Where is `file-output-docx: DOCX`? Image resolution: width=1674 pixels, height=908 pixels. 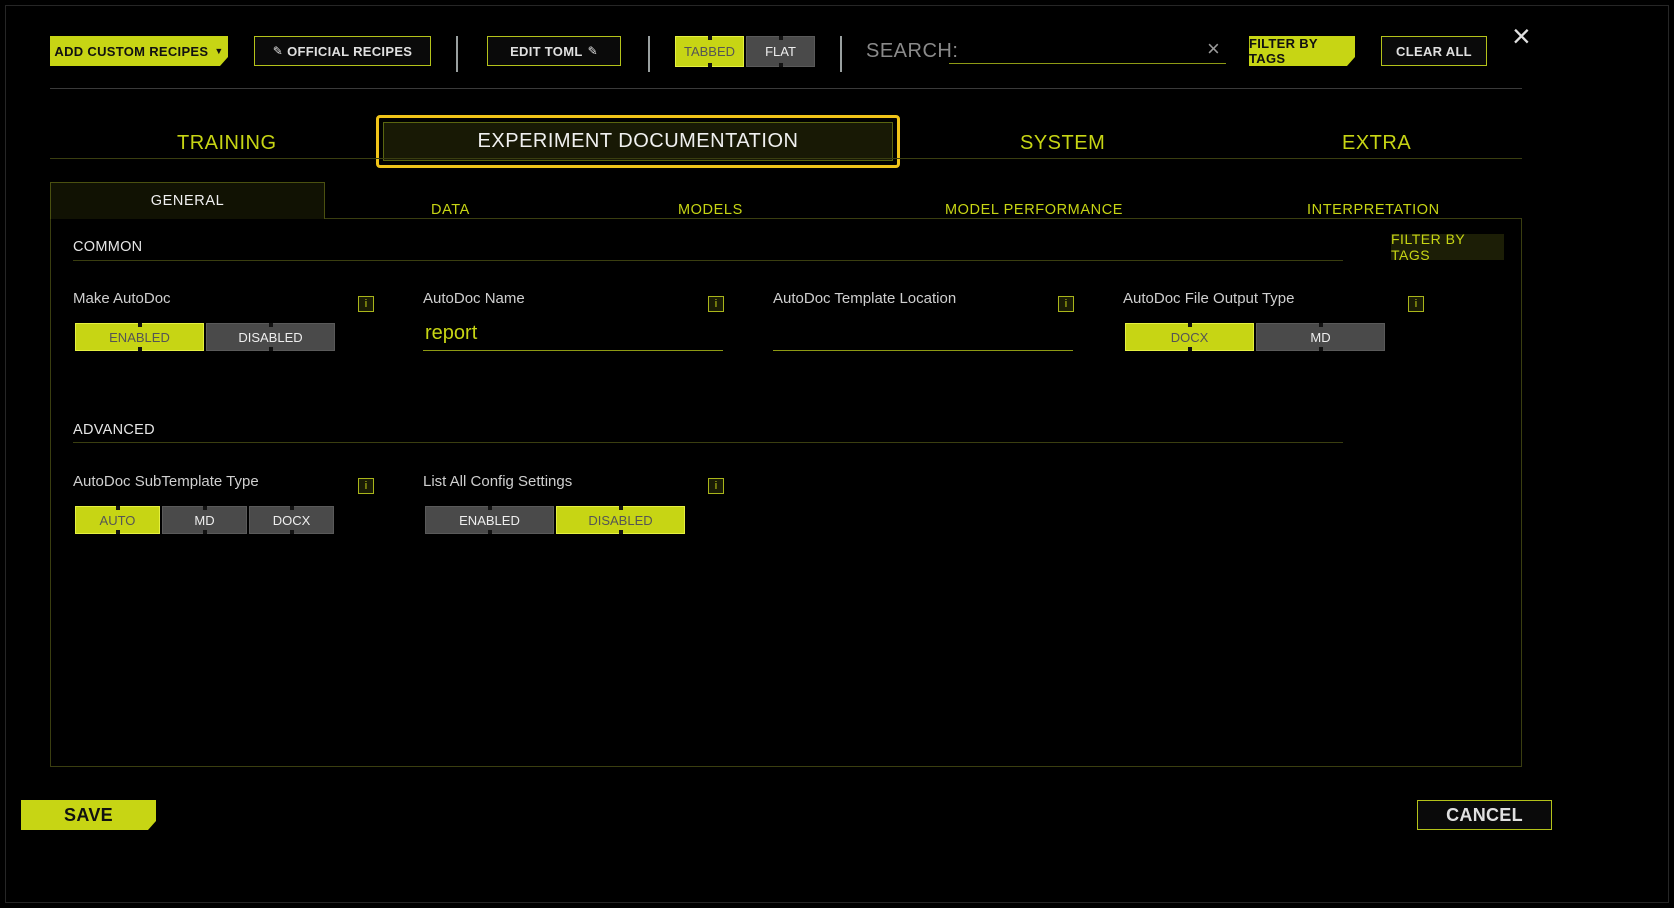 file-output-docx: DOCX is located at coordinates (1189, 337).